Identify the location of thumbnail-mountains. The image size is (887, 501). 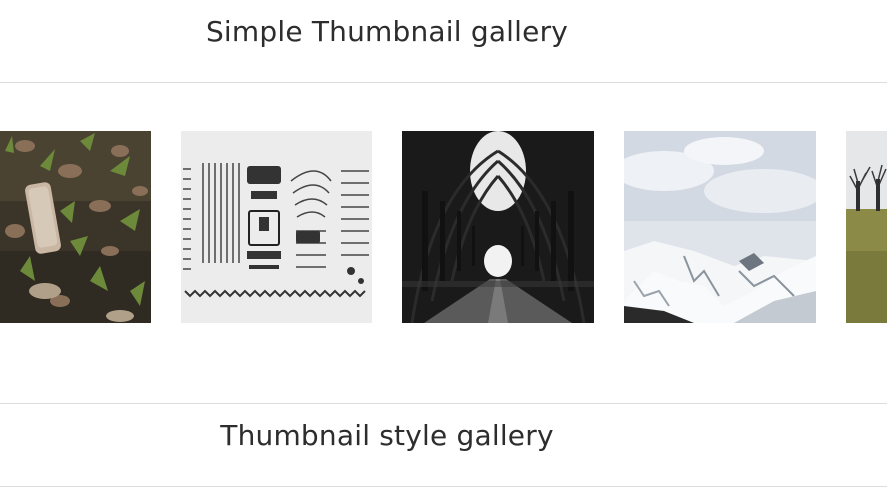
(720, 227).